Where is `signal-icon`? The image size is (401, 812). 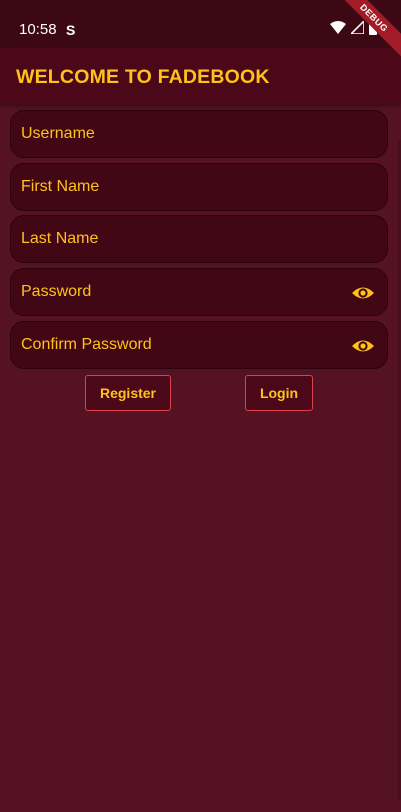
signal-icon is located at coordinates (357, 29).